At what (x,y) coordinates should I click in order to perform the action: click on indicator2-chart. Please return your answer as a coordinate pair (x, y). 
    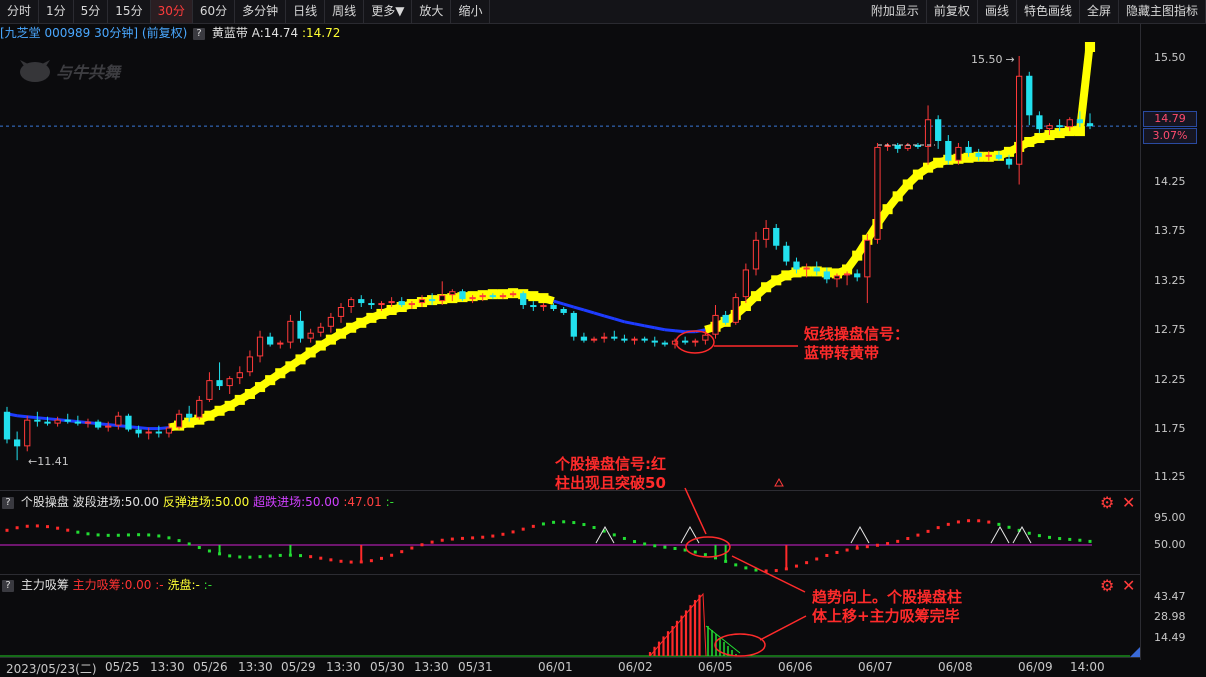
    Looking at the image, I should click on (570, 624).